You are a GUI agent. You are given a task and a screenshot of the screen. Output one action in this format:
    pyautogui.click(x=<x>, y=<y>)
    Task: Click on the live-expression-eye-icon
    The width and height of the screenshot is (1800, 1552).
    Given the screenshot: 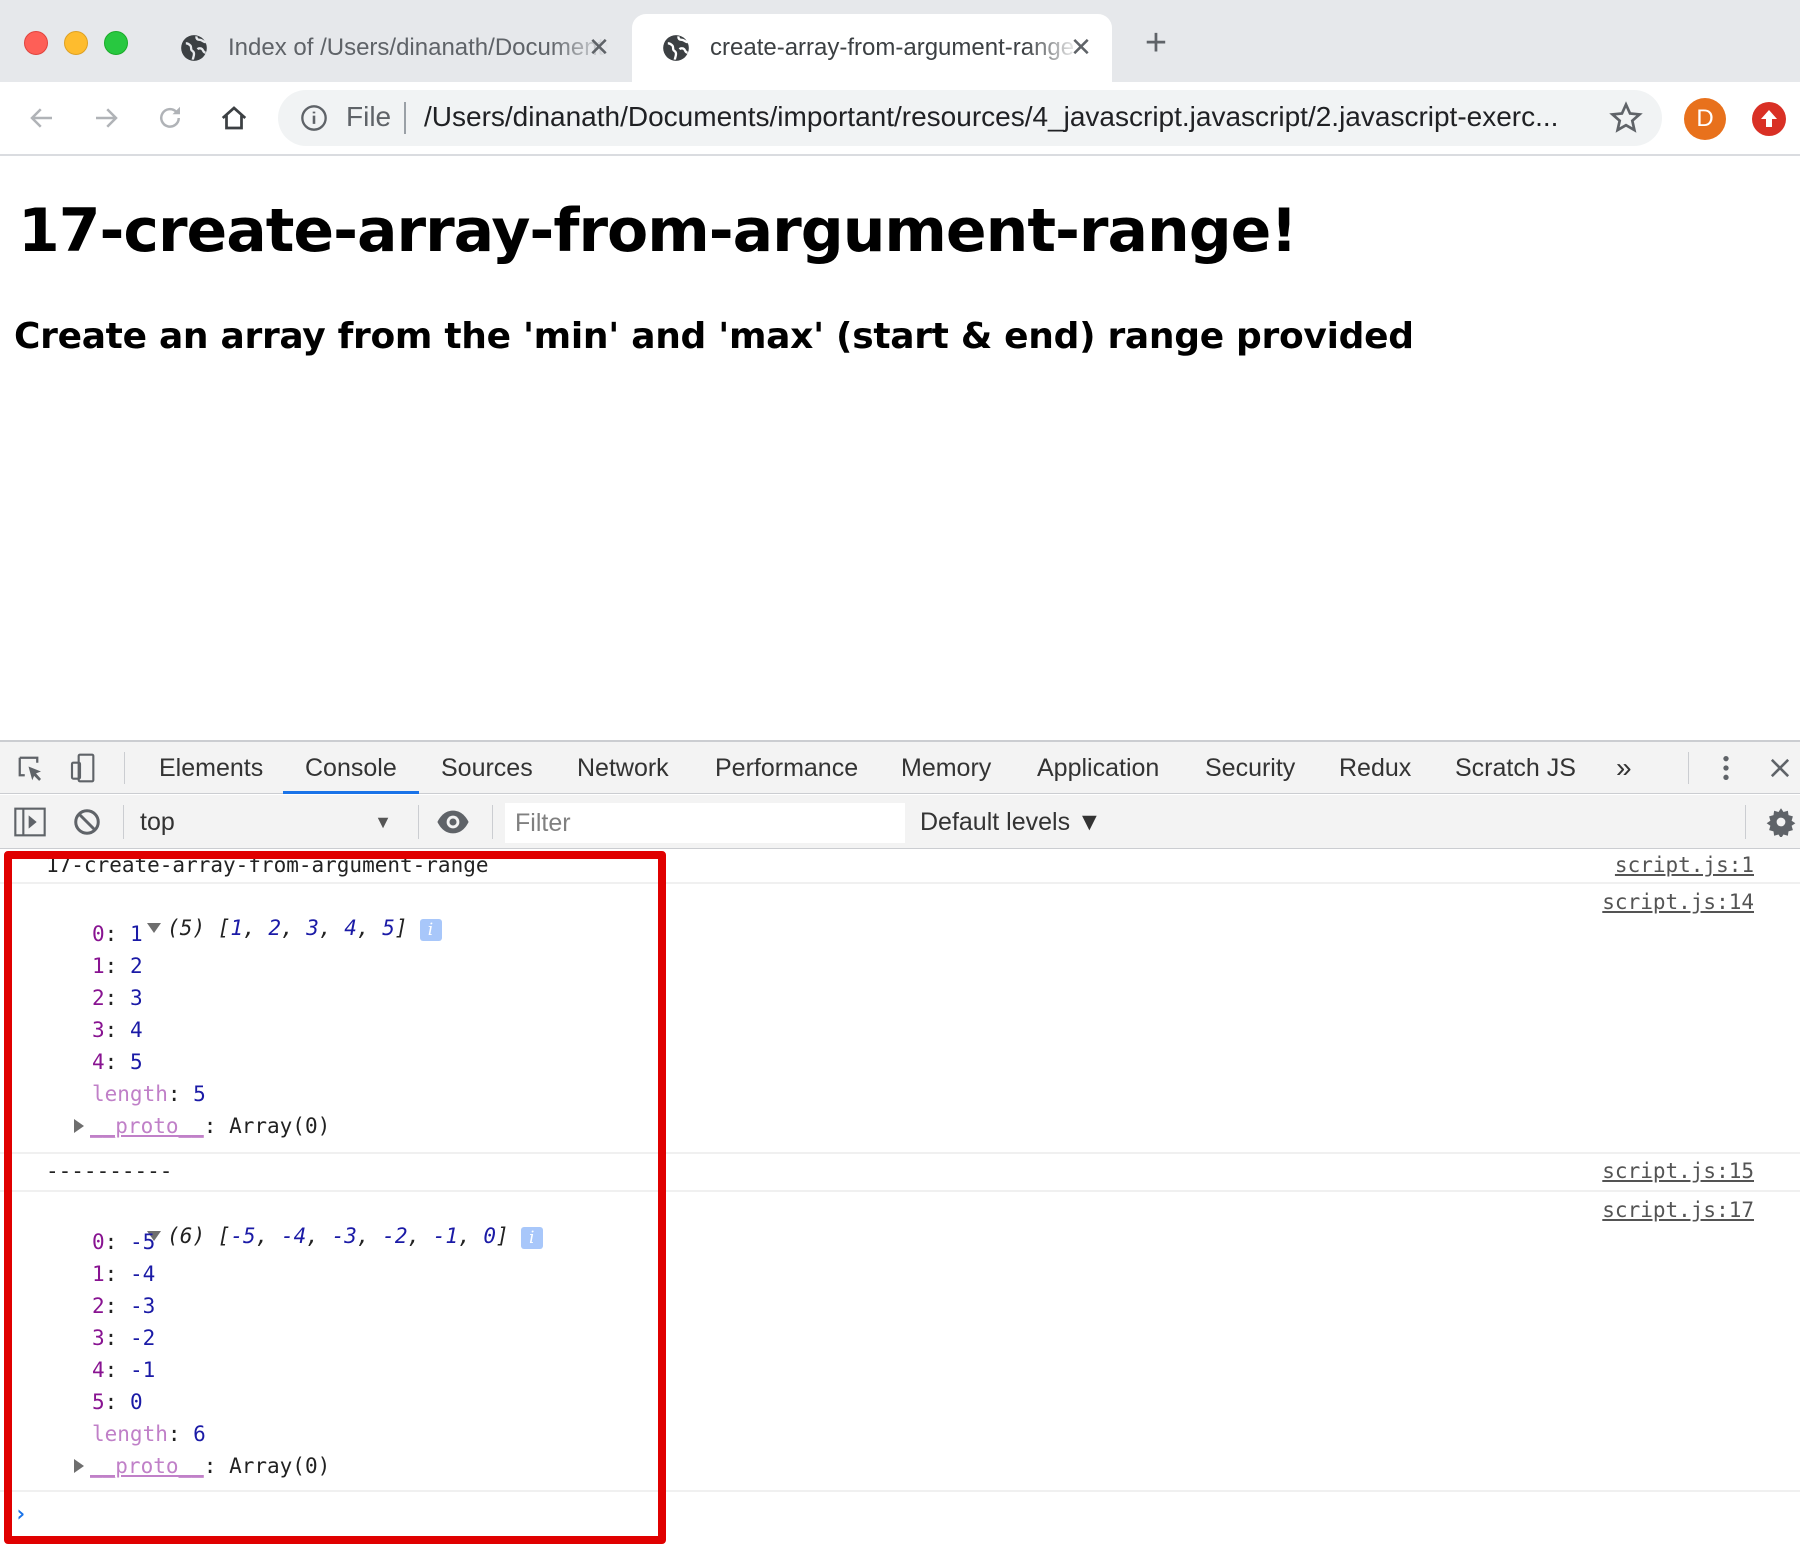 What is the action you would take?
    pyautogui.click(x=453, y=822)
    